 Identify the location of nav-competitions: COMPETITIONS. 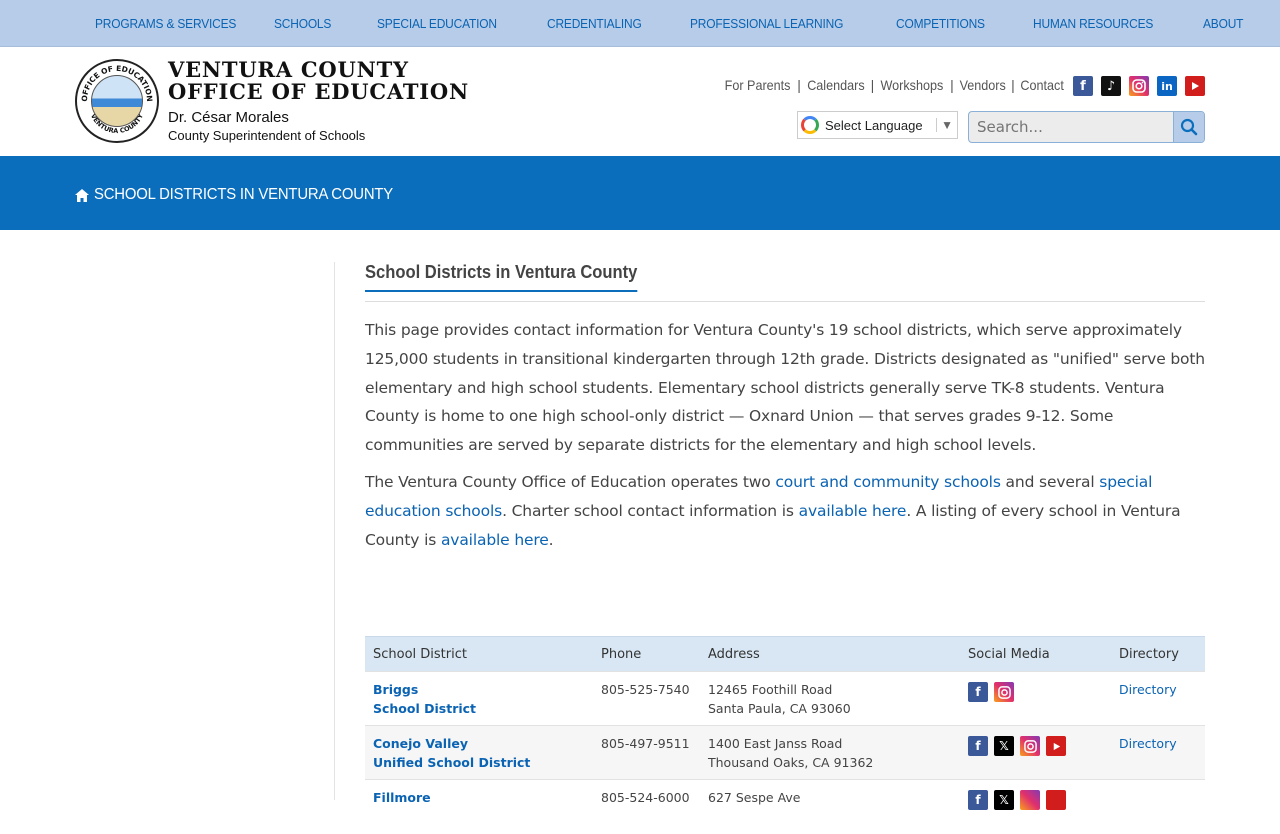
(940, 23).